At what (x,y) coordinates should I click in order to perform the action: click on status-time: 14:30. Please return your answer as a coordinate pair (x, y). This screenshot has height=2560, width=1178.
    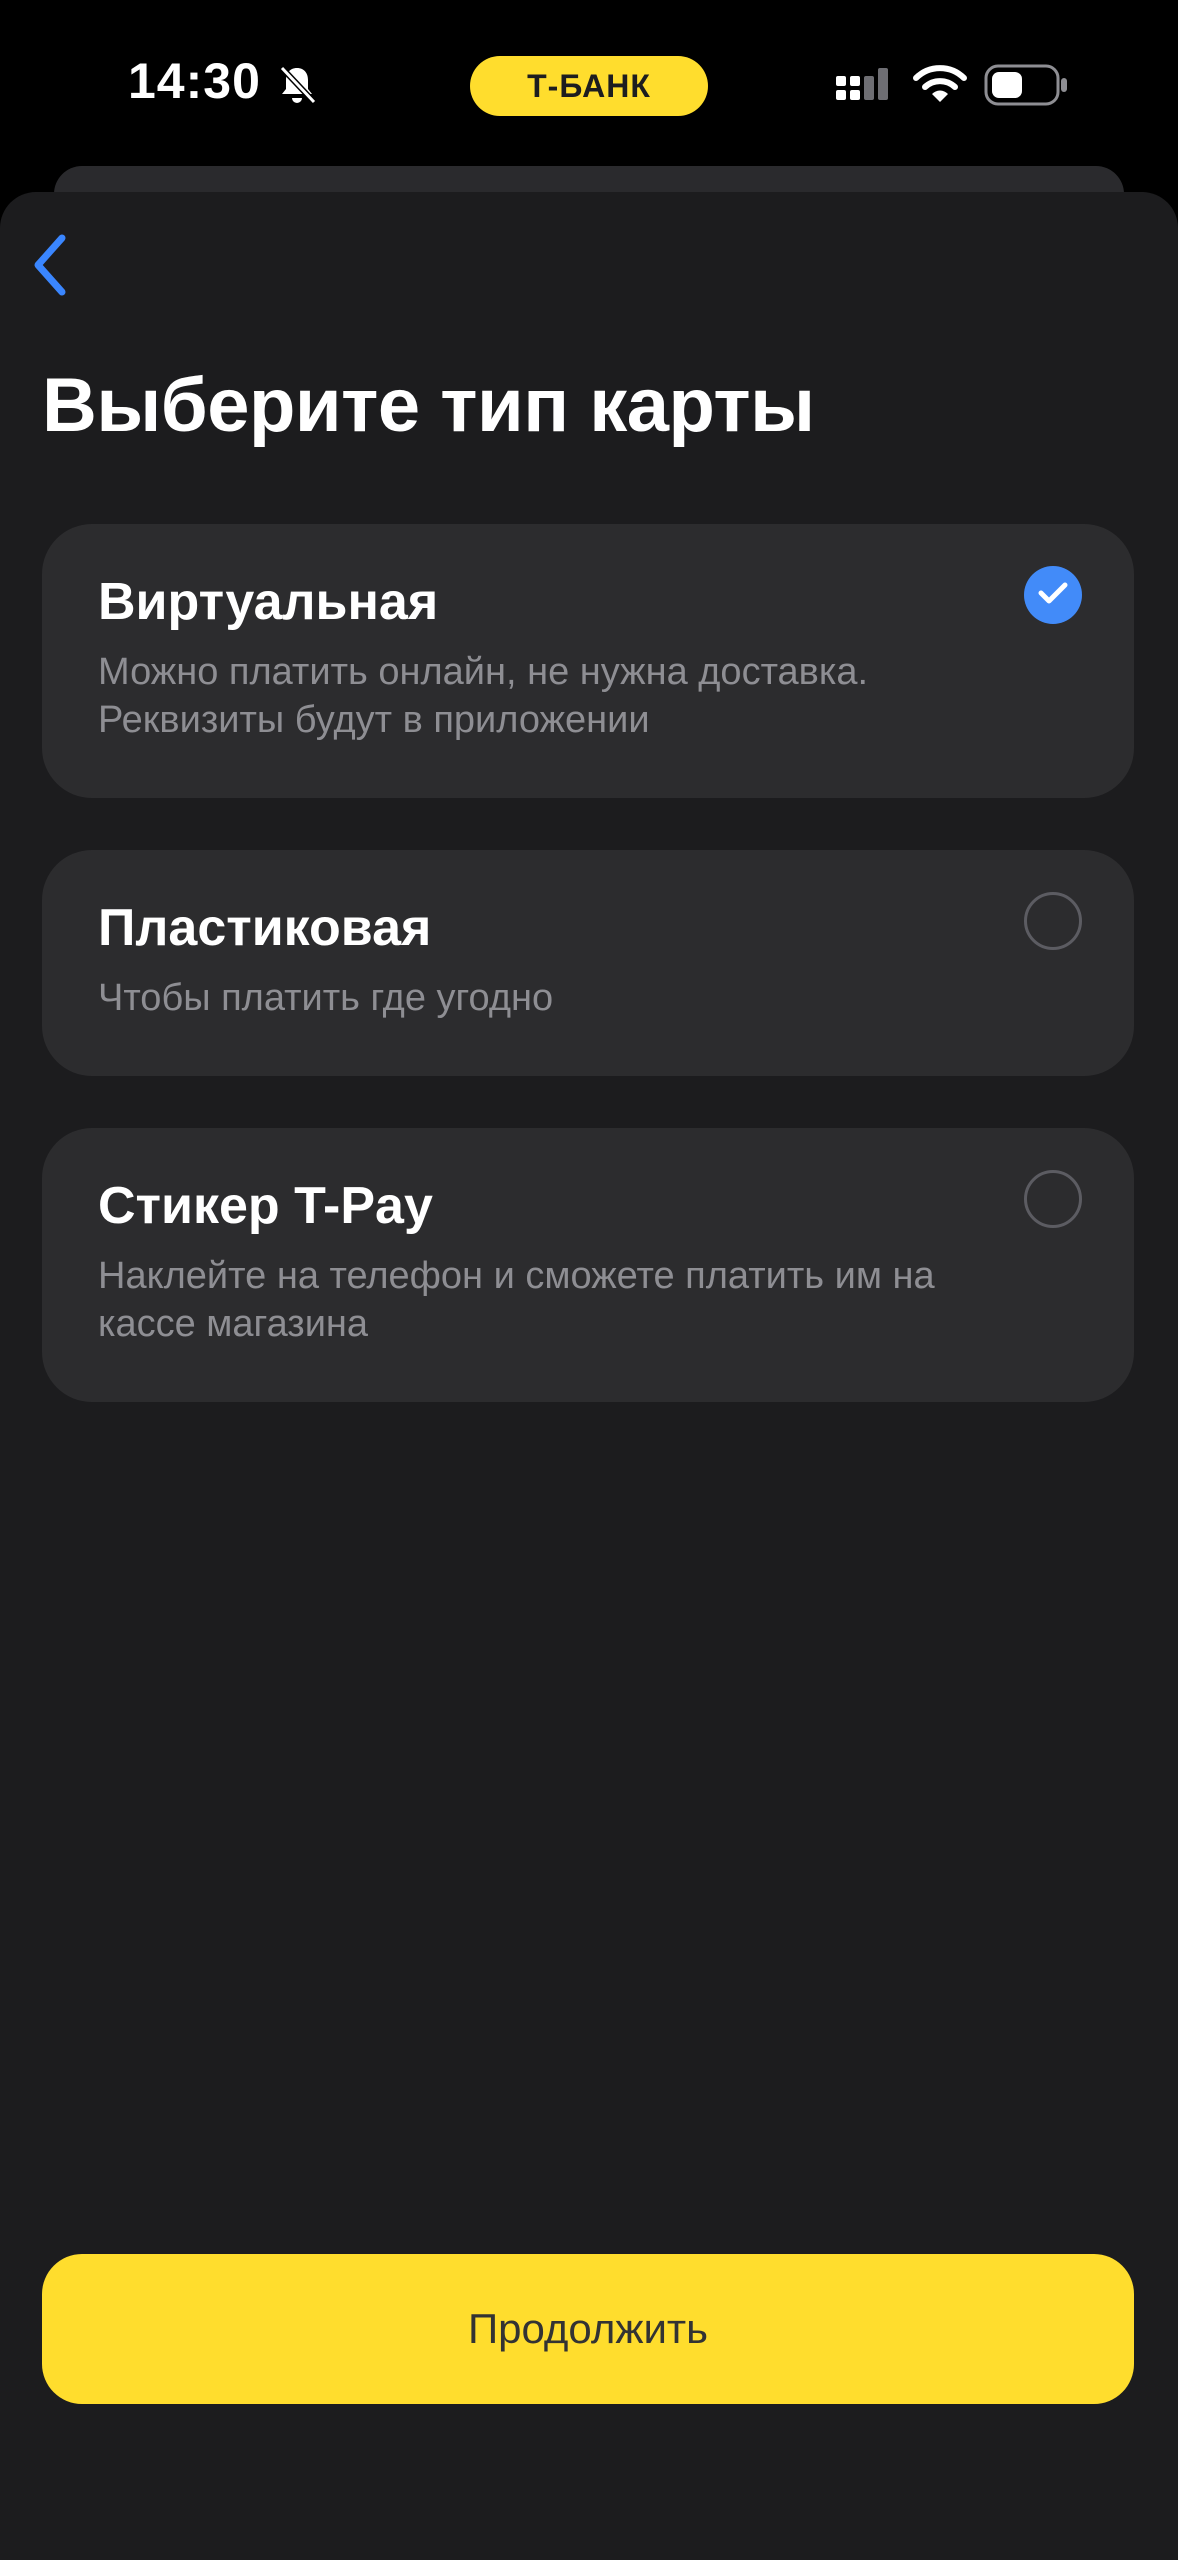
    Looking at the image, I should click on (194, 81).